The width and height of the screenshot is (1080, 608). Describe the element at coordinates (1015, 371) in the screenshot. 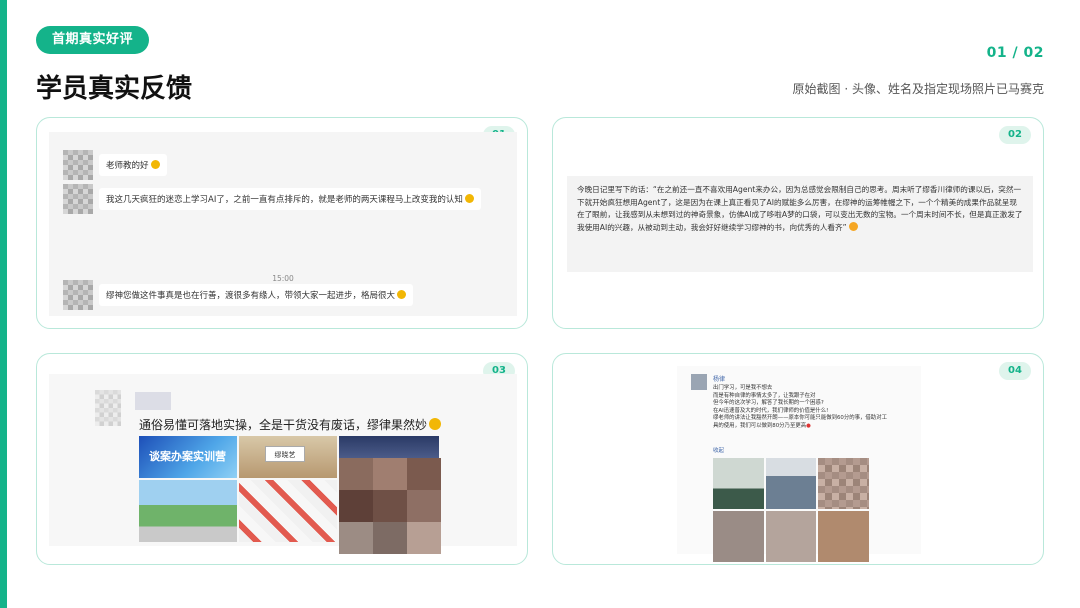

I see `card-number-badge: 04` at that location.